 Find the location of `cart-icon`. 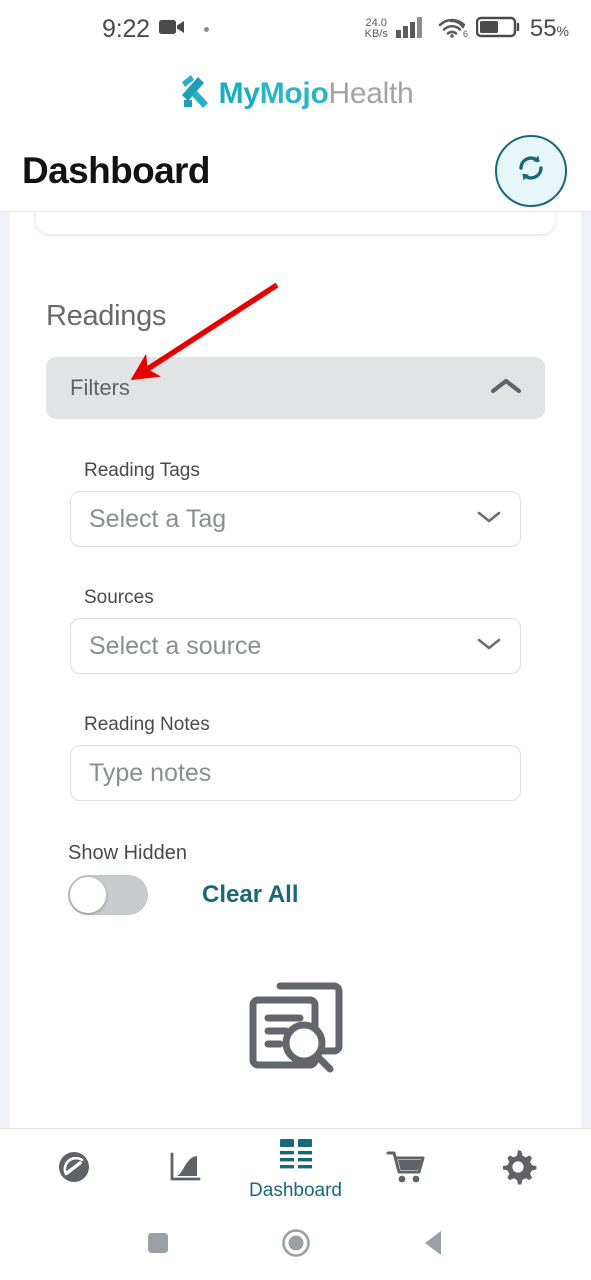

cart-icon is located at coordinates (407, 1169).